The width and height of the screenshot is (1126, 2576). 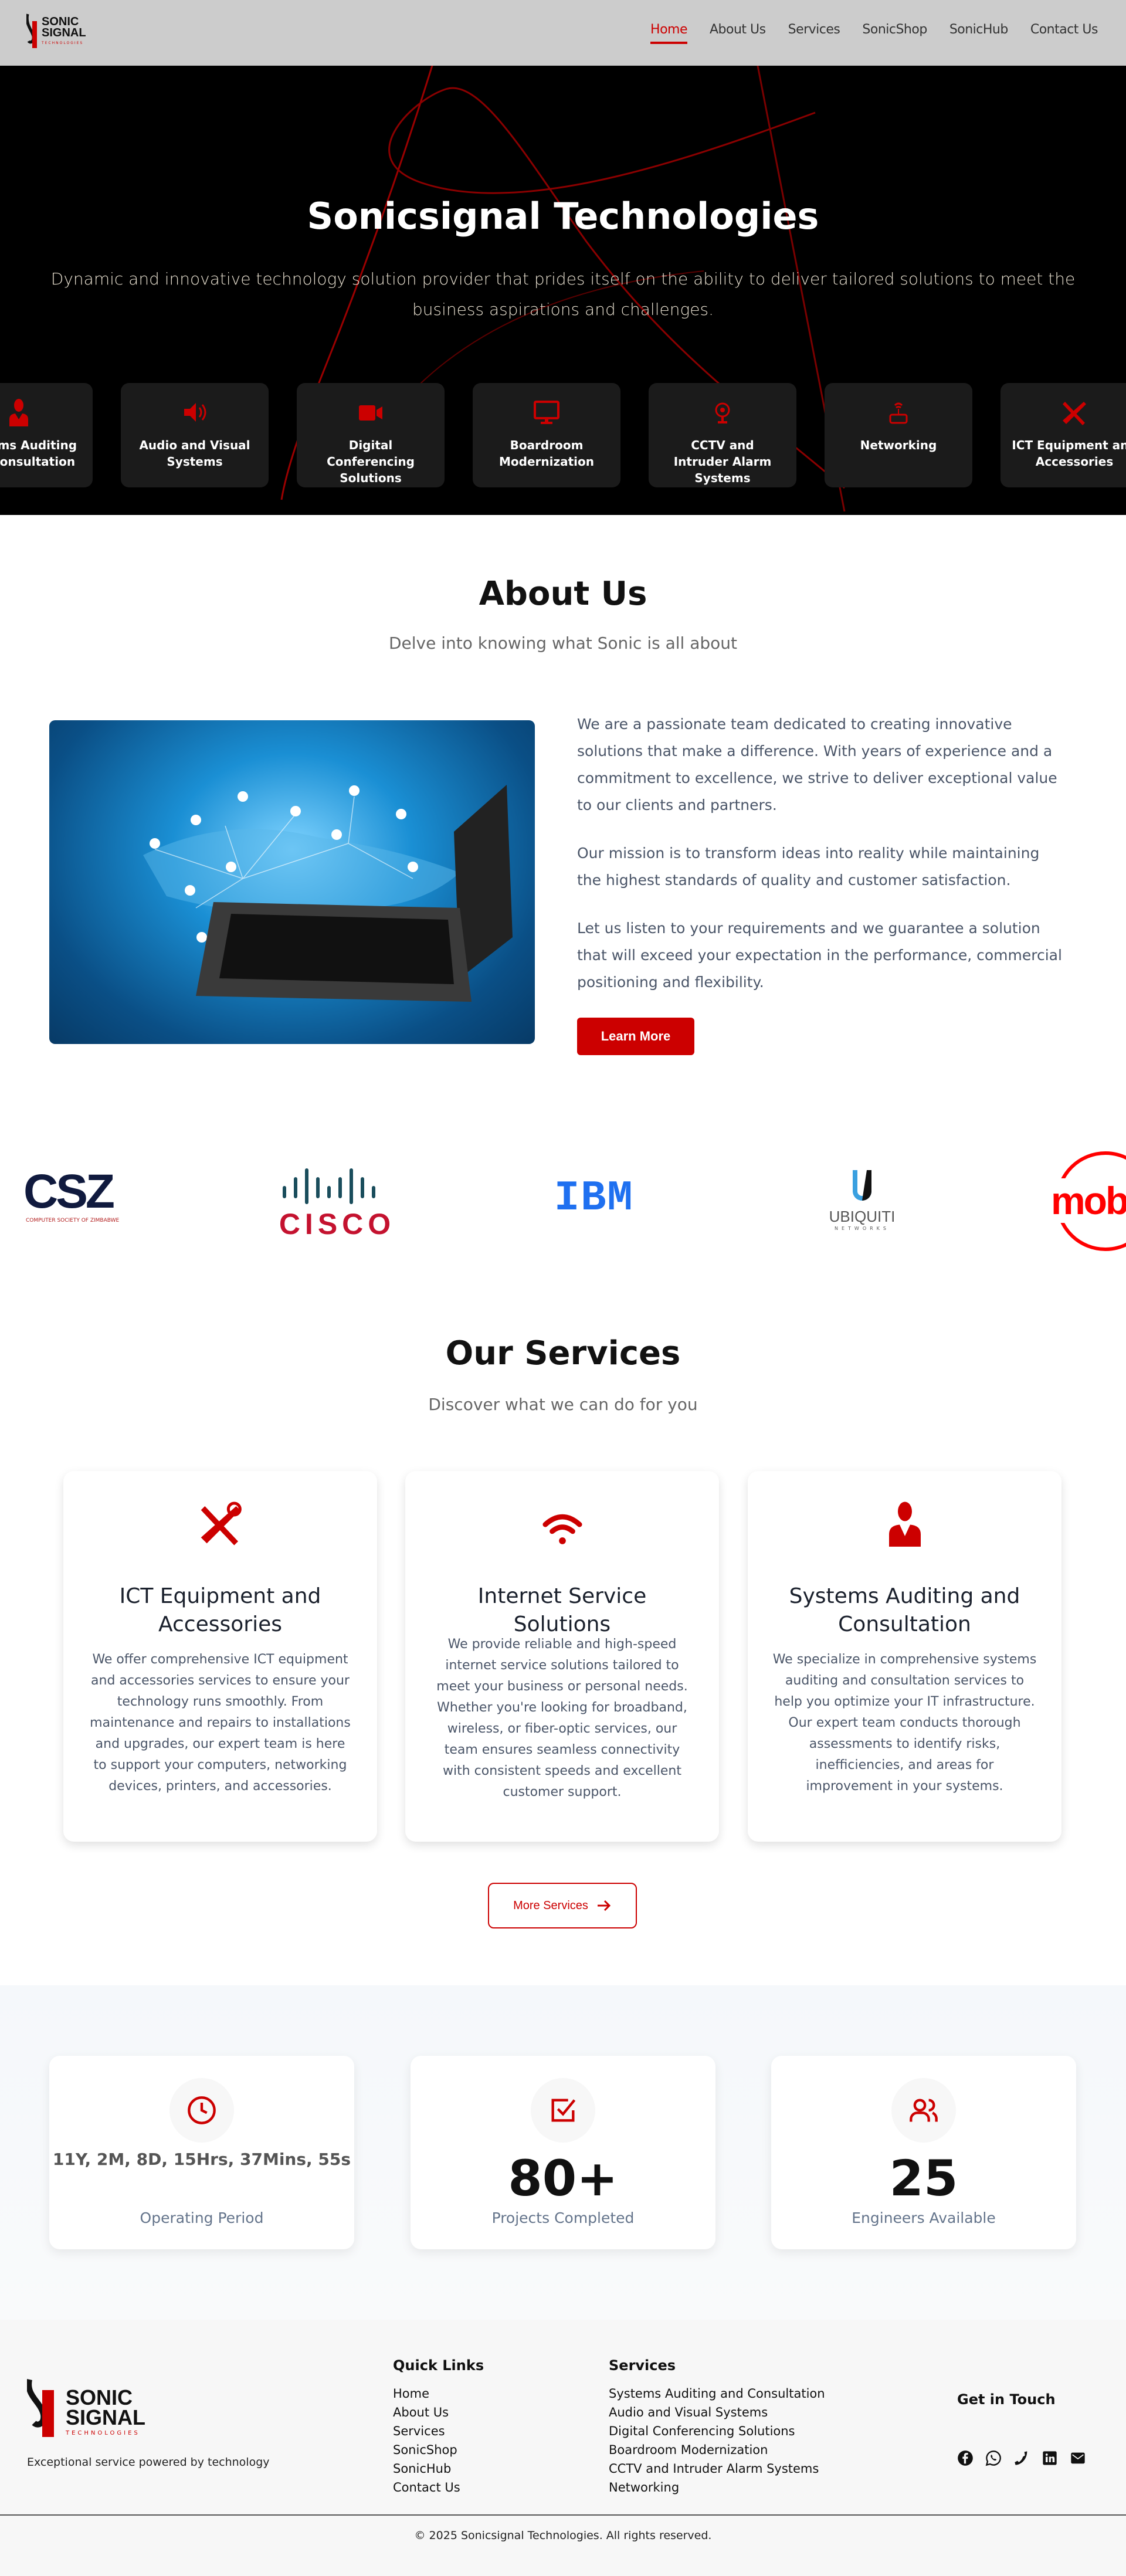 What do you see at coordinates (426, 2413) in the screenshot?
I see `footer-link-about: About Us` at bounding box center [426, 2413].